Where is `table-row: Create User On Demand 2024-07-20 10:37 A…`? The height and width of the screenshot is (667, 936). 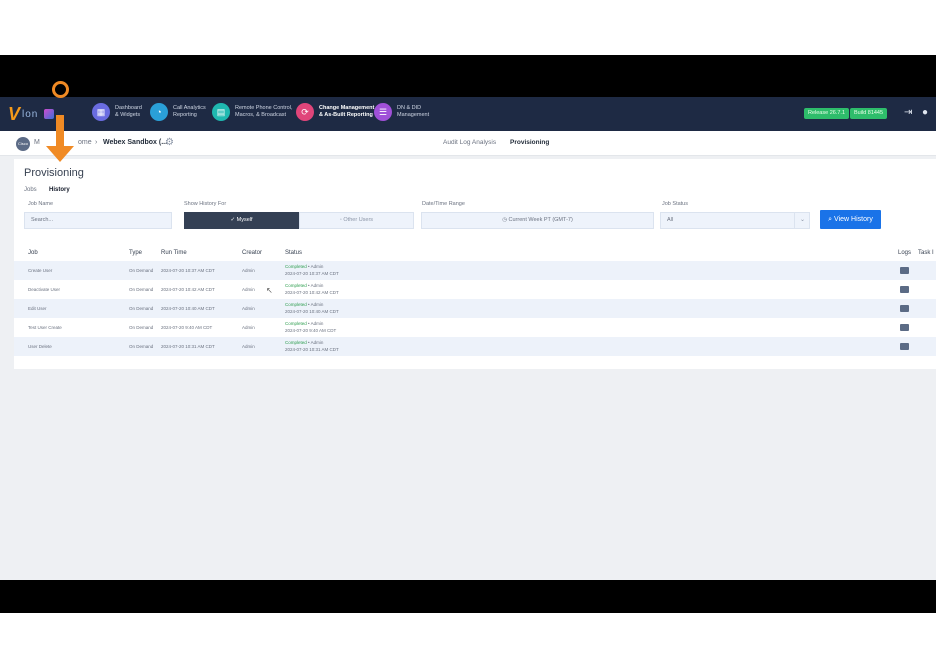
table-row: Create User On Demand 2024-07-20 10:37 A… is located at coordinates (475, 270).